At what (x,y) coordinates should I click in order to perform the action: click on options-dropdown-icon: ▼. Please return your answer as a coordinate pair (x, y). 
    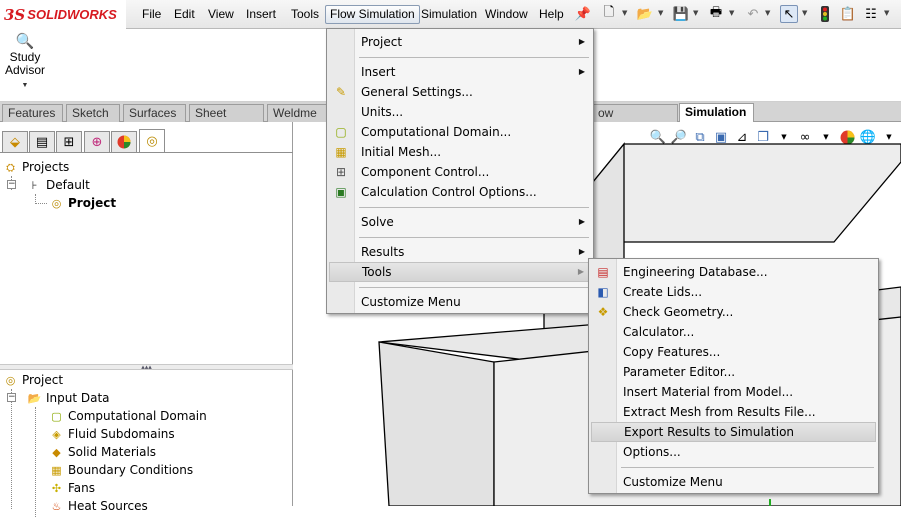
    Looking at the image, I should click on (886, 13).